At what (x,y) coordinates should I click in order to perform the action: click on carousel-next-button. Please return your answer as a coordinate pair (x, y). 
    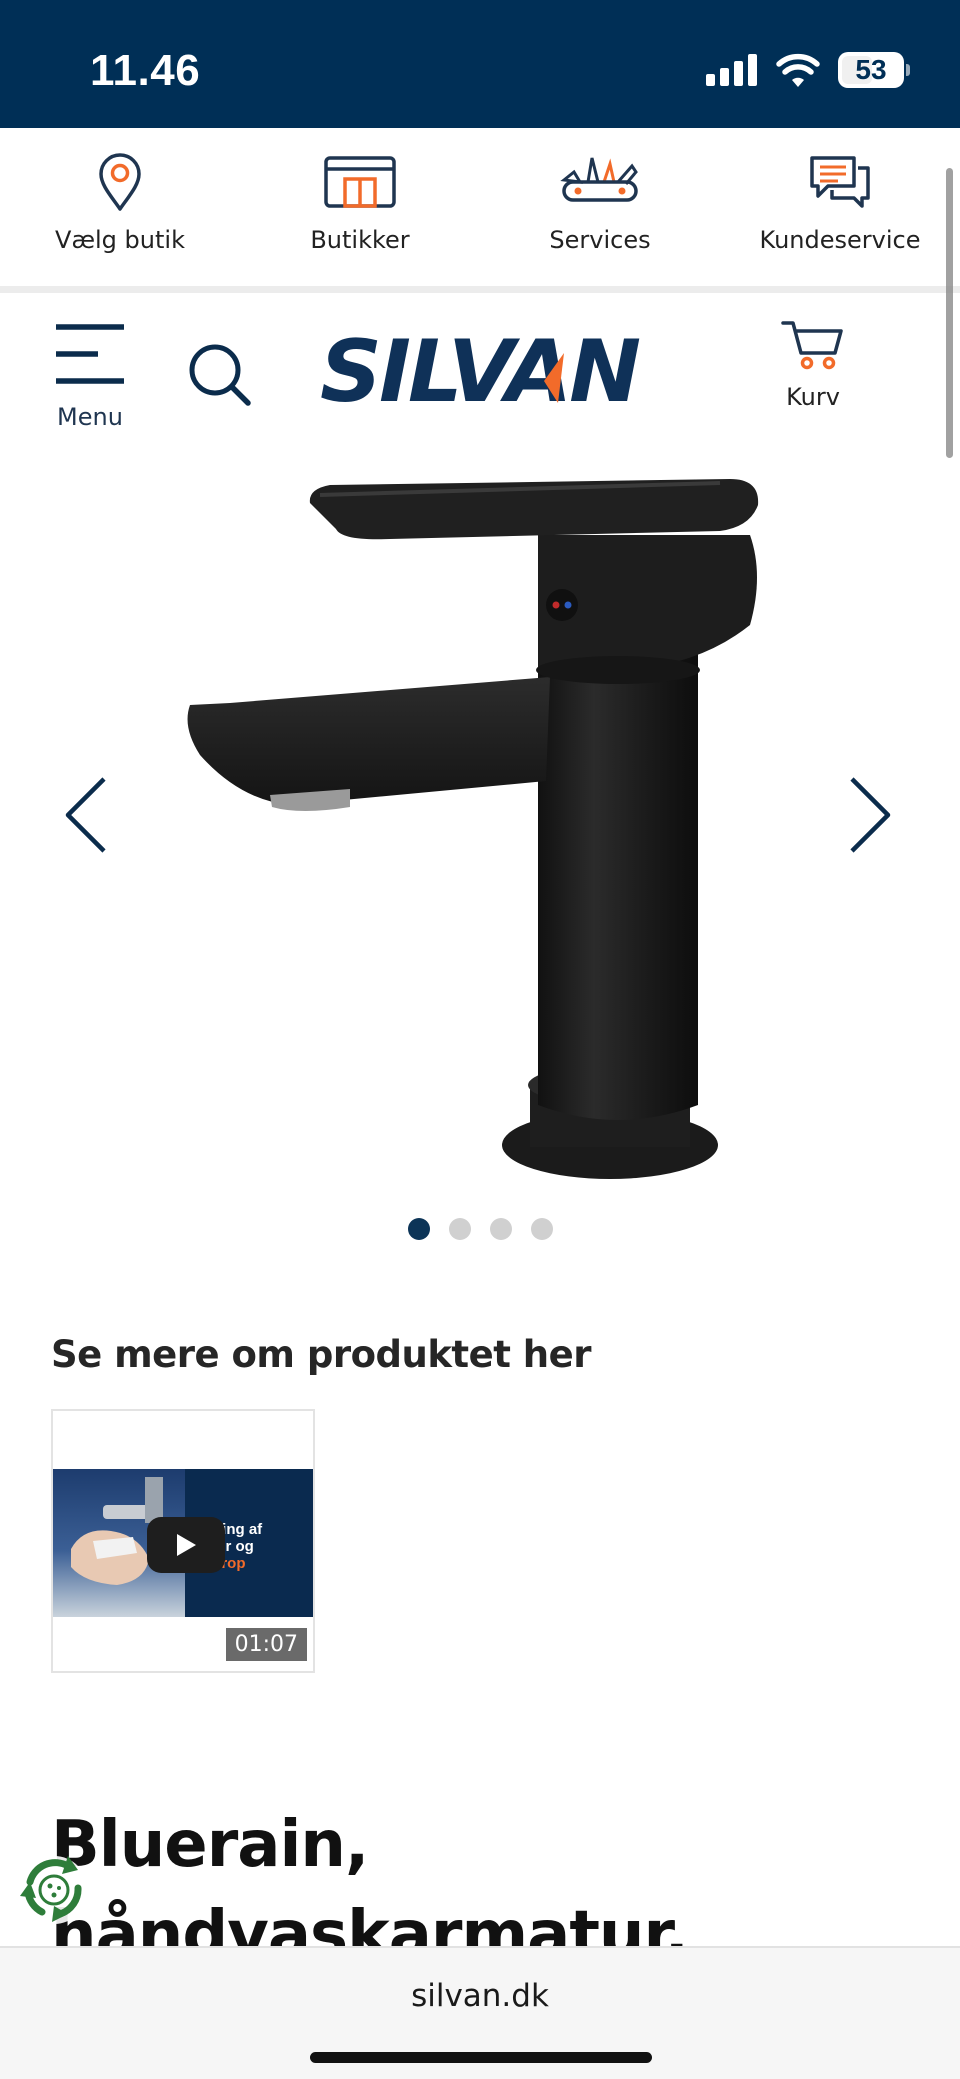
    Looking at the image, I should click on (870, 817).